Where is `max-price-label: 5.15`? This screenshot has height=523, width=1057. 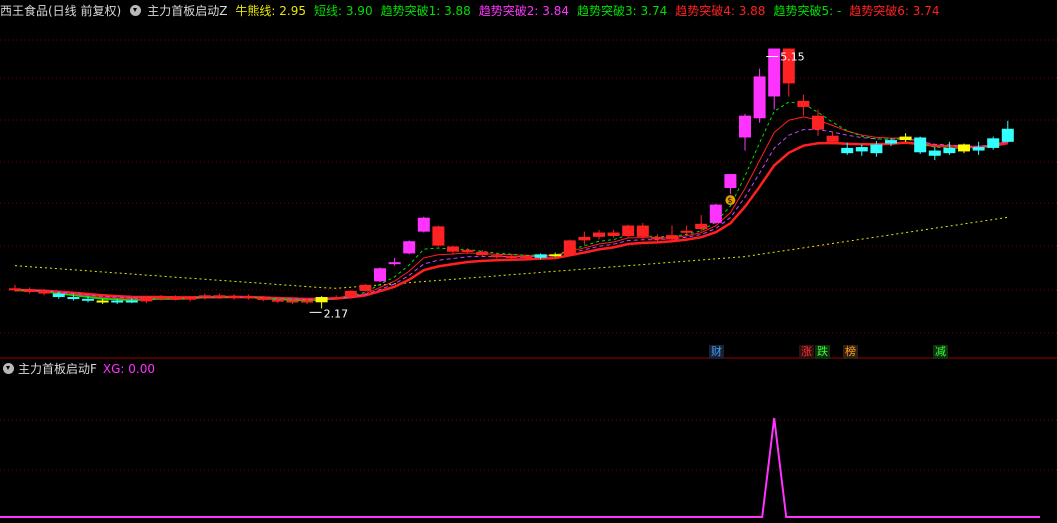
max-price-label: 5.15 is located at coordinates (792, 57).